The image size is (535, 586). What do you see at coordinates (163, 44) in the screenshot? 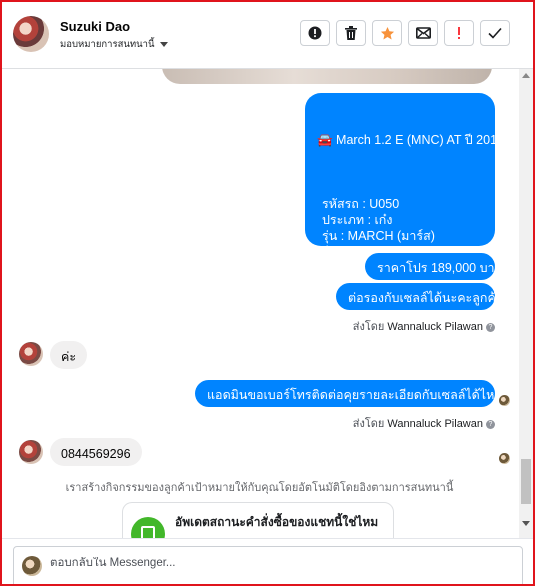
I see `caret-down-icon` at bounding box center [163, 44].